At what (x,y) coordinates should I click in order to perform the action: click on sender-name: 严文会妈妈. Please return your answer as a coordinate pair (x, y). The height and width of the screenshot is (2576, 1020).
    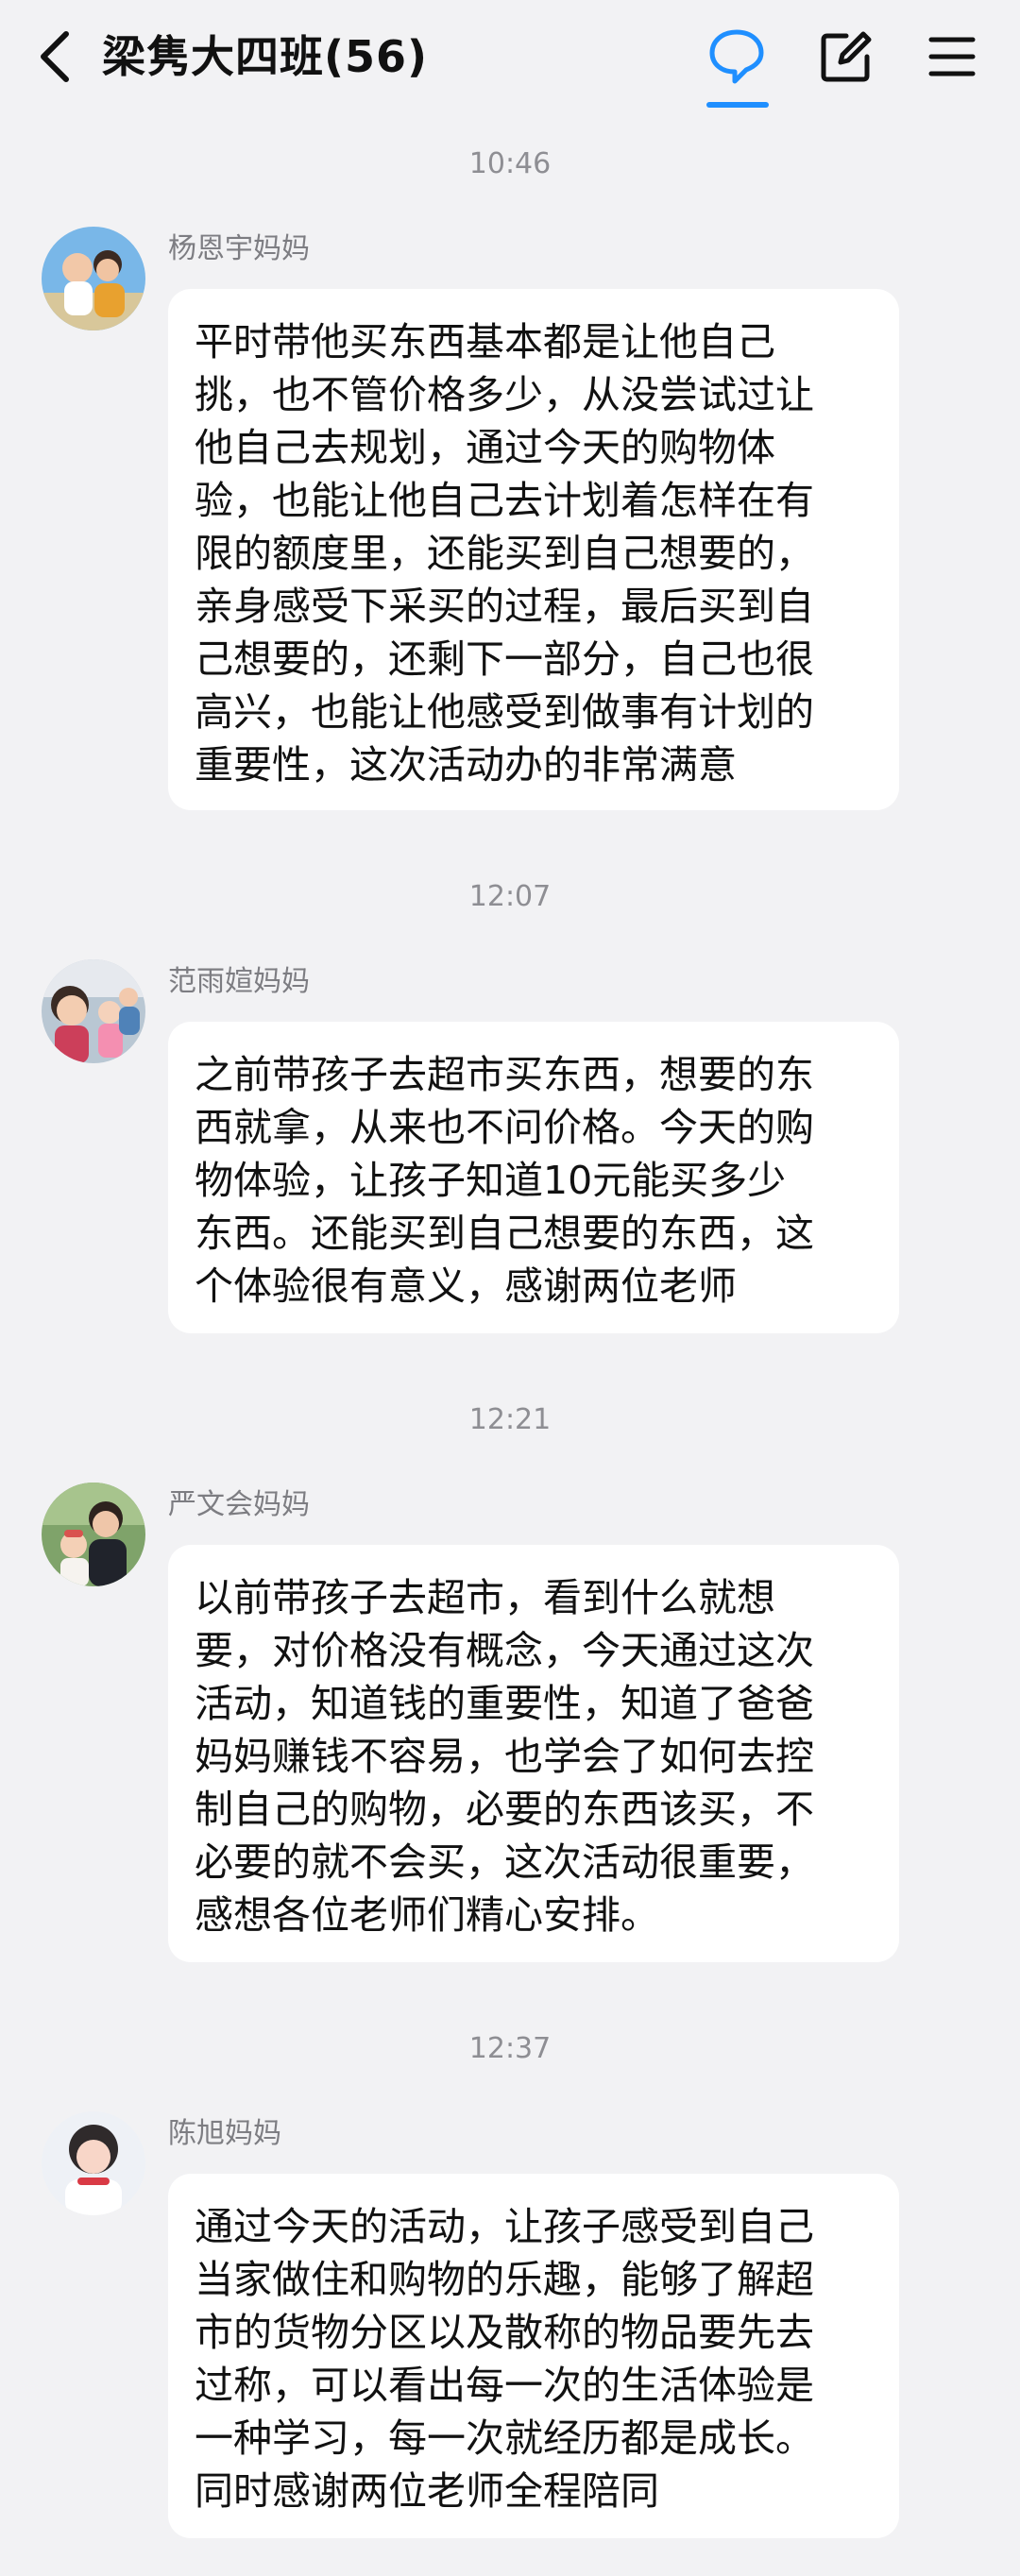
    Looking at the image, I should click on (239, 1504).